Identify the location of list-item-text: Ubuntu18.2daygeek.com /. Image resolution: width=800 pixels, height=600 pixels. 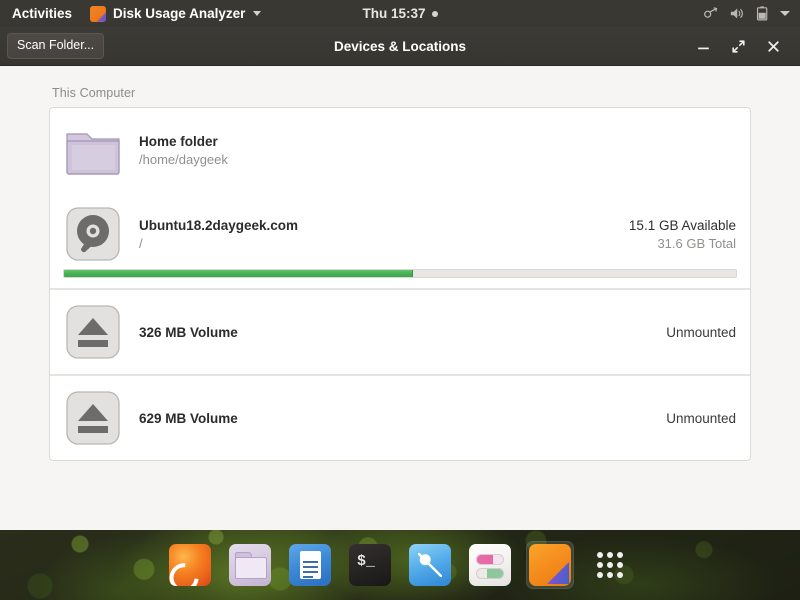
(384, 234).